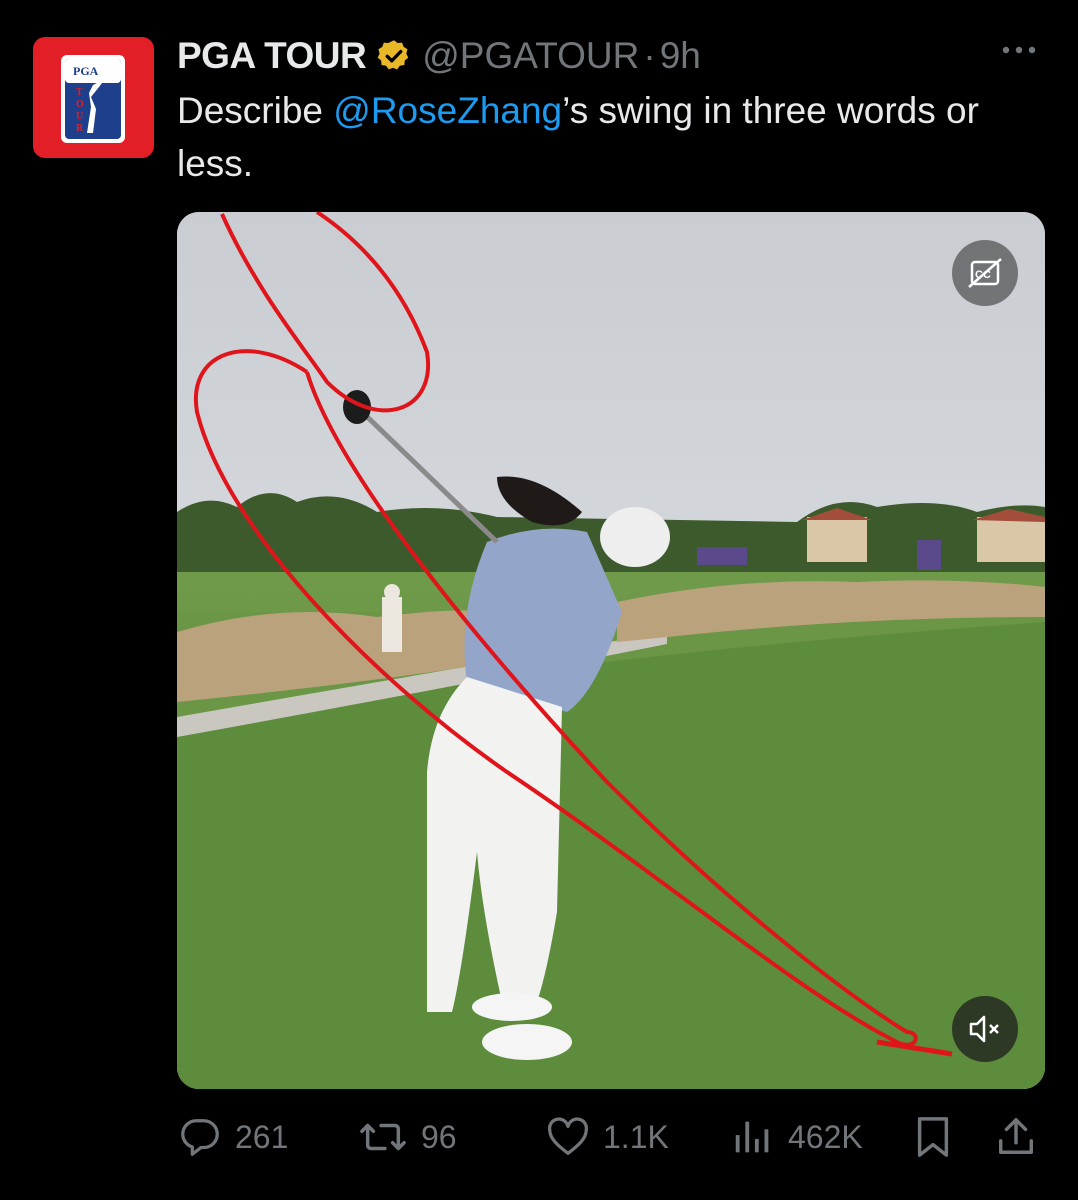 This screenshot has height=1200, width=1078. Describe the element at coordinates (272, 56) in the screenshot. I see `author-name: PGA TOUR` at that location.